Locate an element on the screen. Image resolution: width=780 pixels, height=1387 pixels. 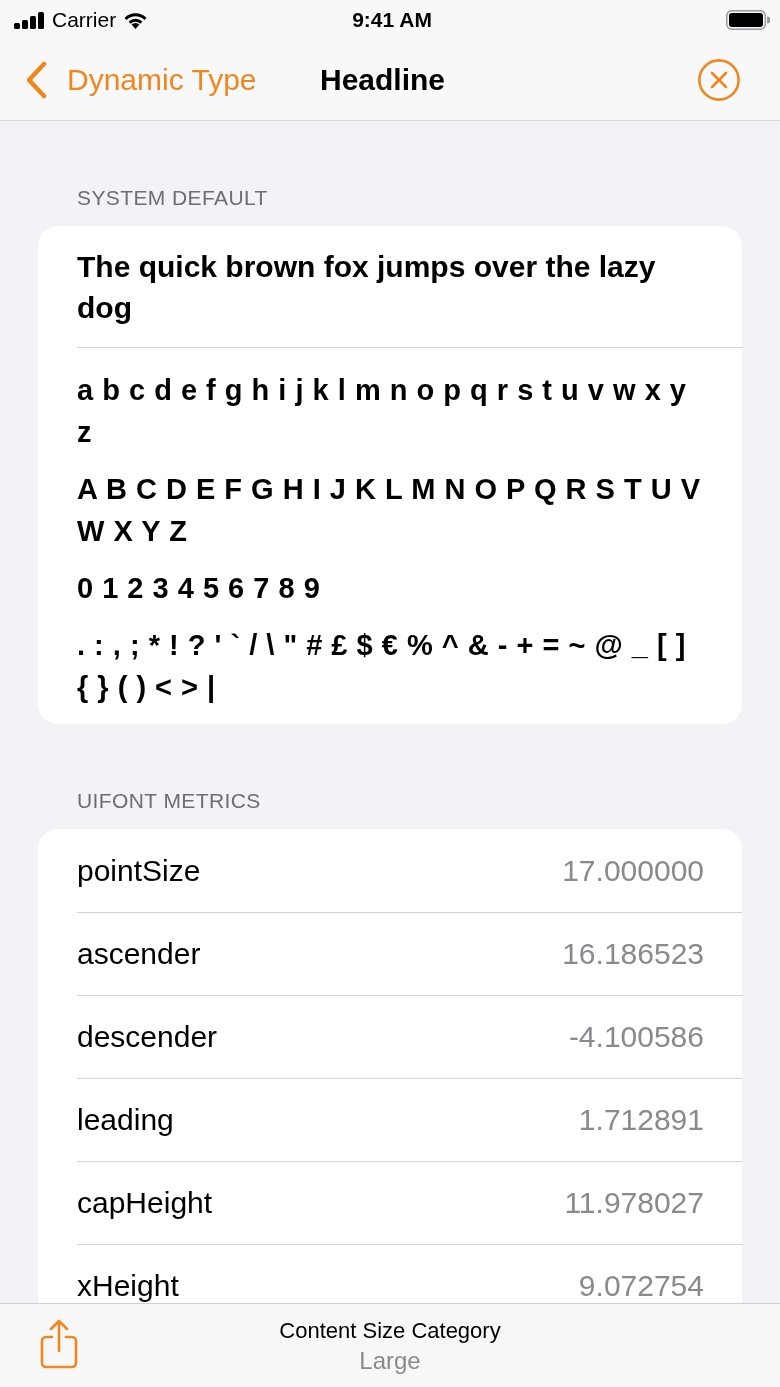
metric-value: 11.978027 is located at coordinates (634, 1203).